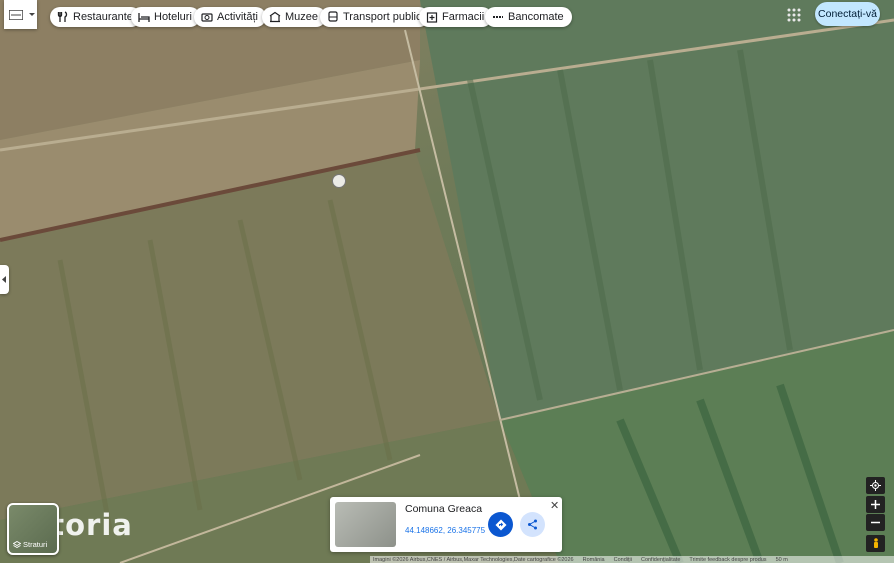 The image size is (894, 564). I want to click on share-icon, so click(532, 524).